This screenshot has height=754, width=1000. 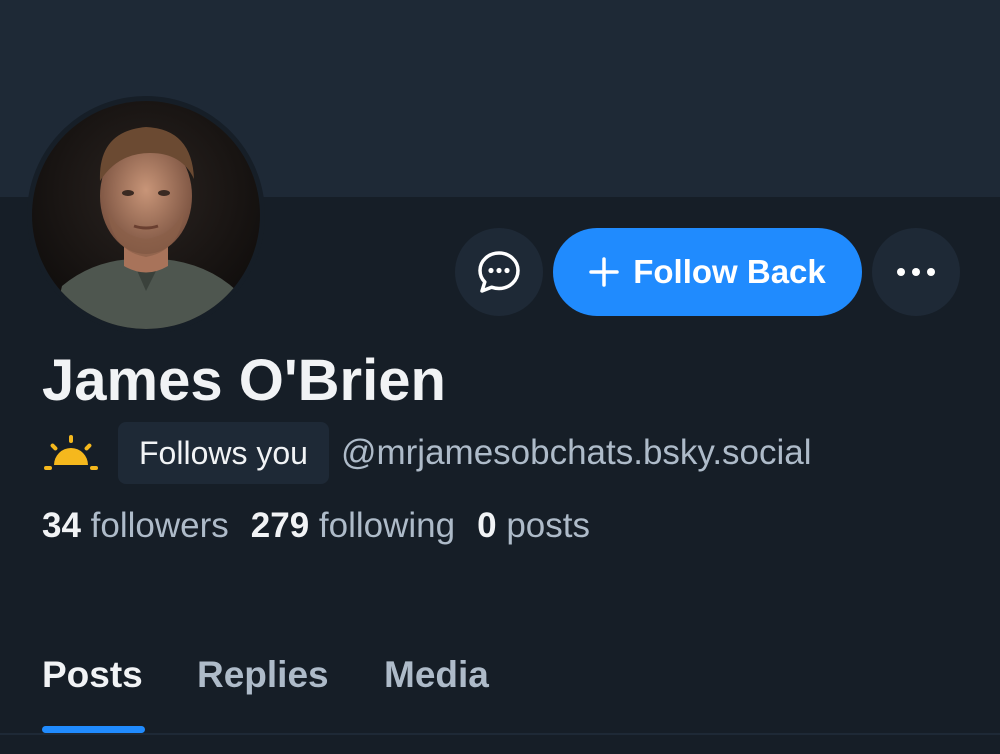 I want to click on profile-stats: 34 followers 279 following 0 posts, so click(x=316, y=526).